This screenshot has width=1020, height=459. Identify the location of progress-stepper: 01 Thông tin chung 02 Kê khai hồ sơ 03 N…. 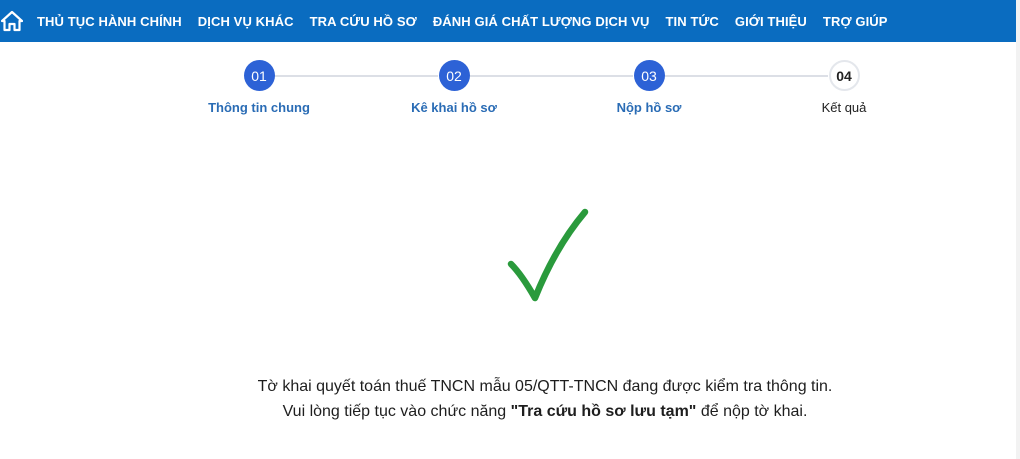
(508, 90).